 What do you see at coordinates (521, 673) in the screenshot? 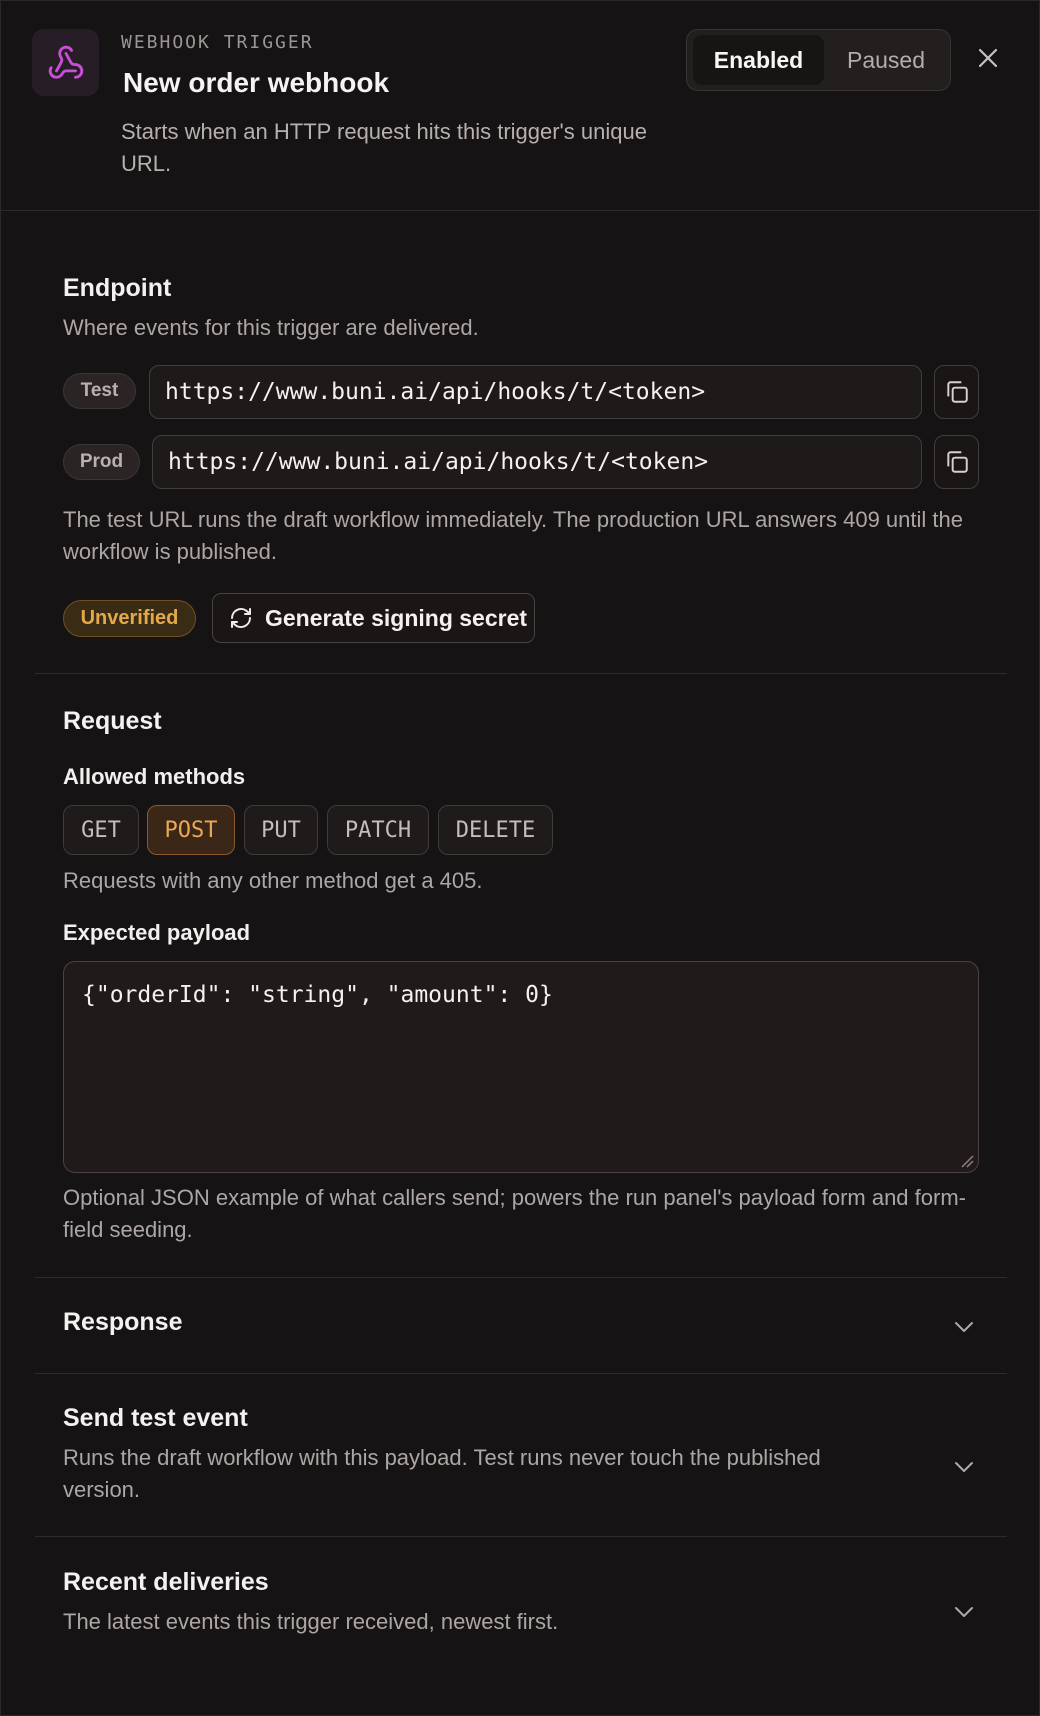
I see `section-divider` at bounding box center [521, 673].